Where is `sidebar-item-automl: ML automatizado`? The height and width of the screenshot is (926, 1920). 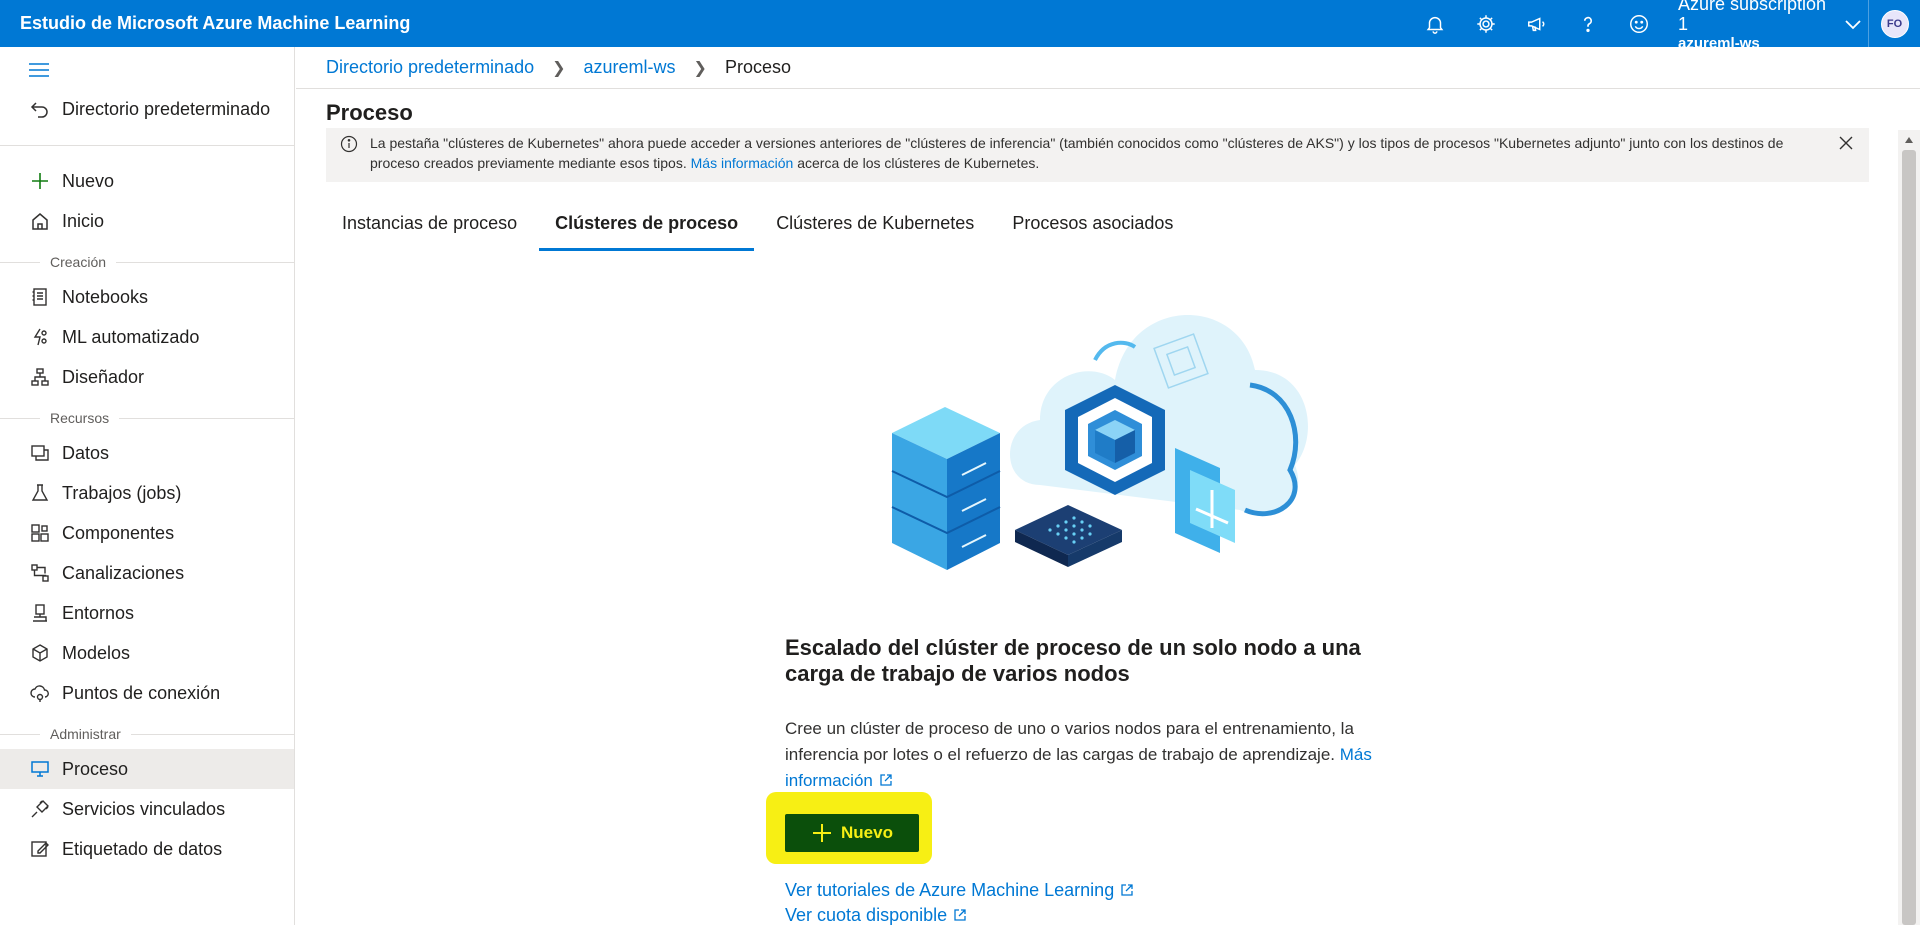 sidebar-item-automl: ML automatizado is located at coordinates (147, 337).